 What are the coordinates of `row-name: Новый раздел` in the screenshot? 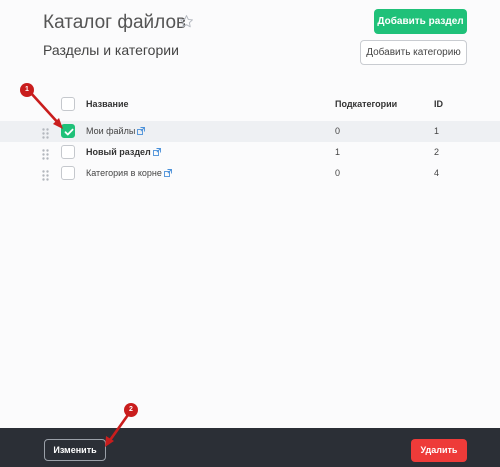 It's located at (123, 152).